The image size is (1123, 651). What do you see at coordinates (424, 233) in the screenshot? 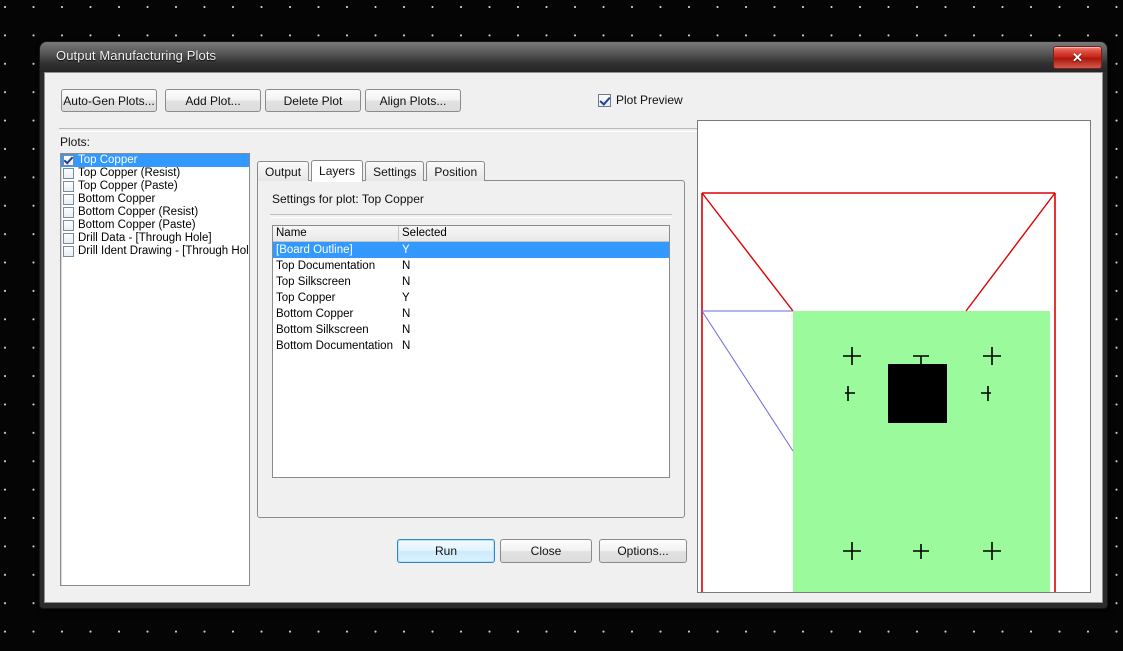
I see `column-header-selected: Selected` at bounding box center [424, 233].